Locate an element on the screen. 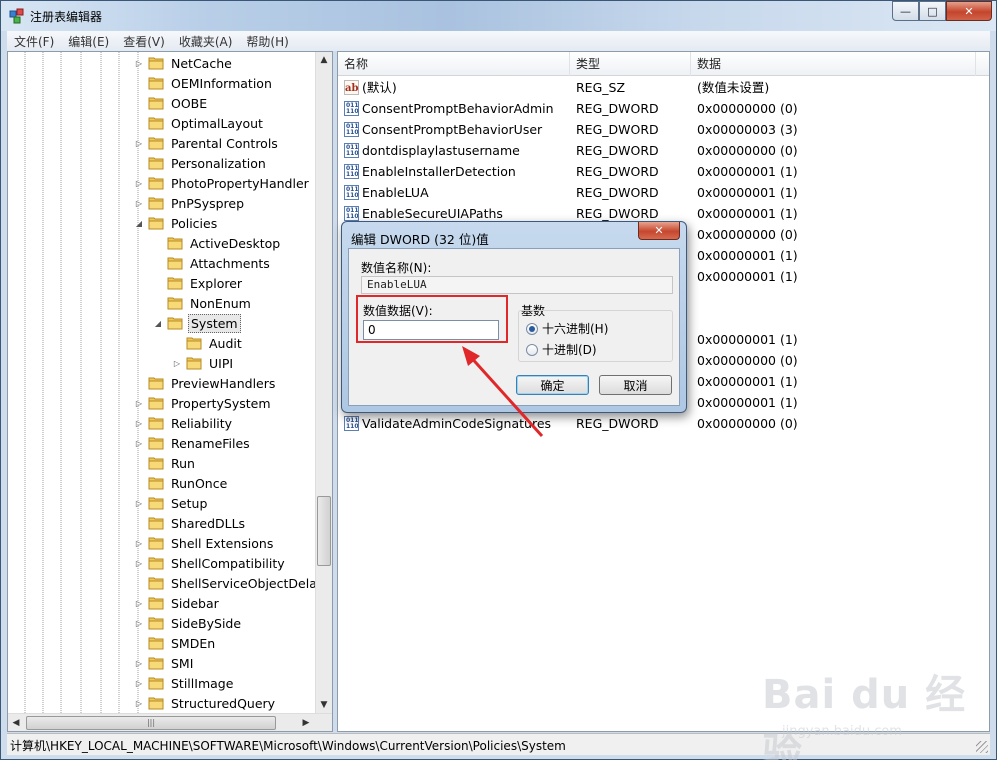  tree-item: ▷ Sidebar is located at coordinates (177, 603).